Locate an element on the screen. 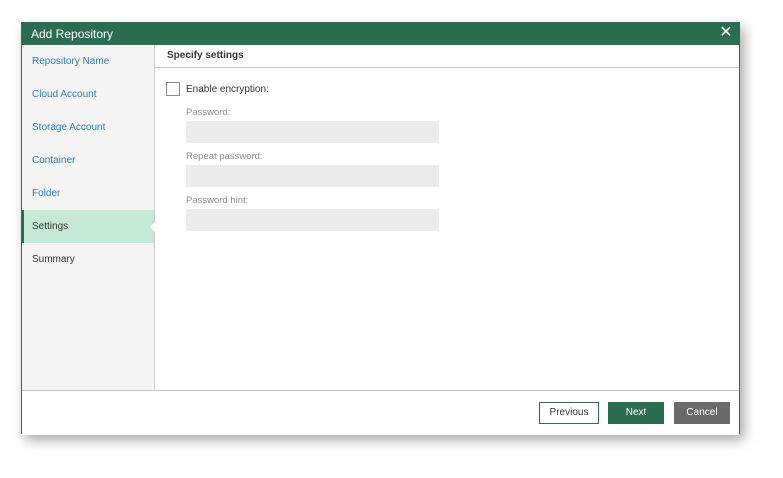  sidebar-item-label: Container is located at coordinates (54, 160).